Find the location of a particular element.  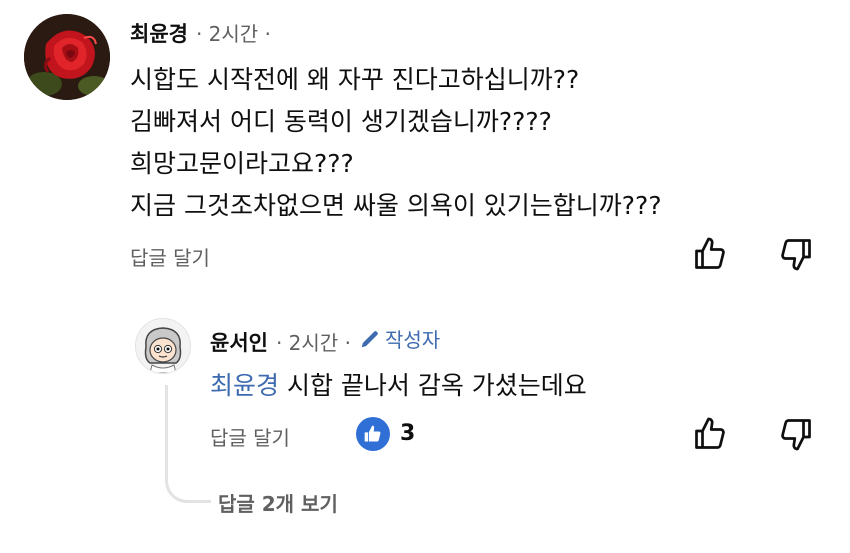

reply-body: 시합 끝나서 감옥 가셨는데요 is located at coordinates (433, 385).